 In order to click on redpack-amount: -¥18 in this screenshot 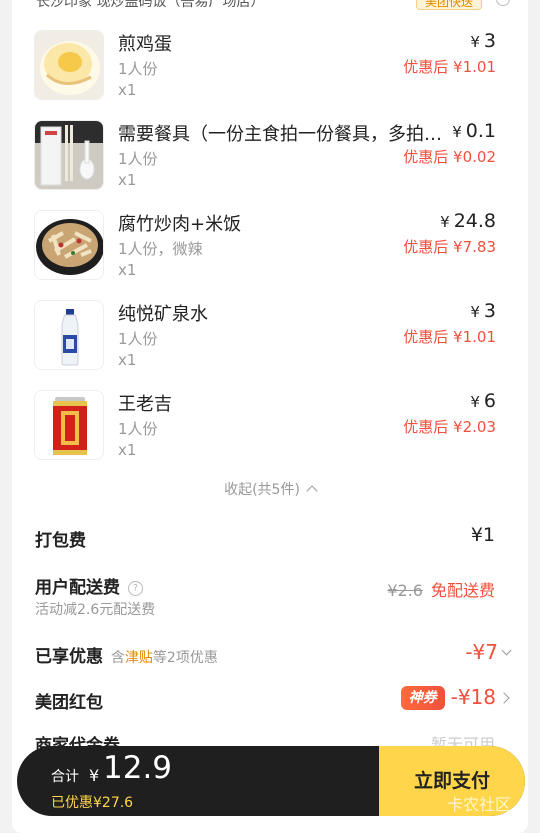, I will do `click(473, 697)`.